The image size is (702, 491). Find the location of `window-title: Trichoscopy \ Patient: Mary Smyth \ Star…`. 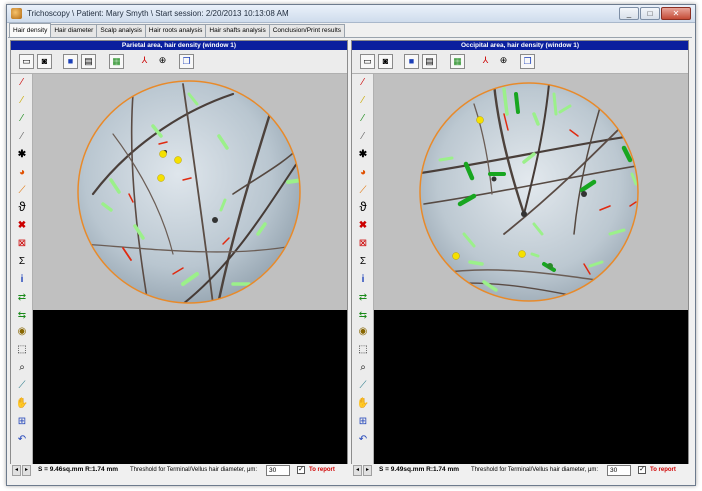

window-title: Trichoscopy \ Patient: Mary Smyth \ Star… is located at coordinates (158, 13).